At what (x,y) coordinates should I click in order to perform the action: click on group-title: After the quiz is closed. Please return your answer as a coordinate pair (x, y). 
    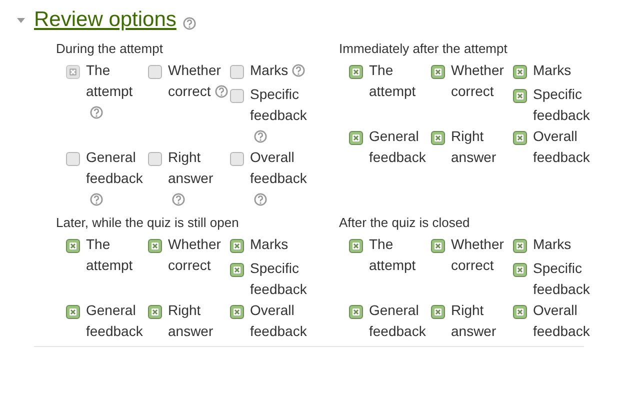
    Looking at the image, I should click on (405, 223).